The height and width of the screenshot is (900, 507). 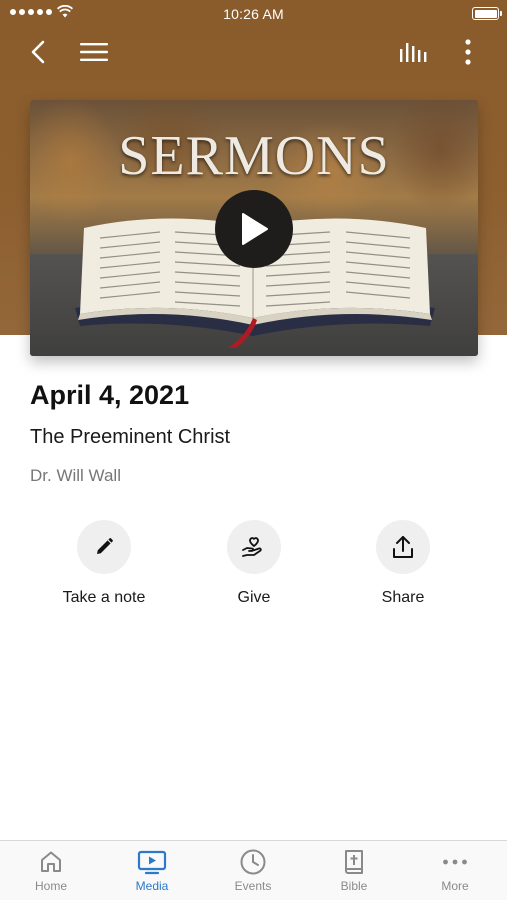 I want to click on pencil-icon, so click(x=105, y=546).